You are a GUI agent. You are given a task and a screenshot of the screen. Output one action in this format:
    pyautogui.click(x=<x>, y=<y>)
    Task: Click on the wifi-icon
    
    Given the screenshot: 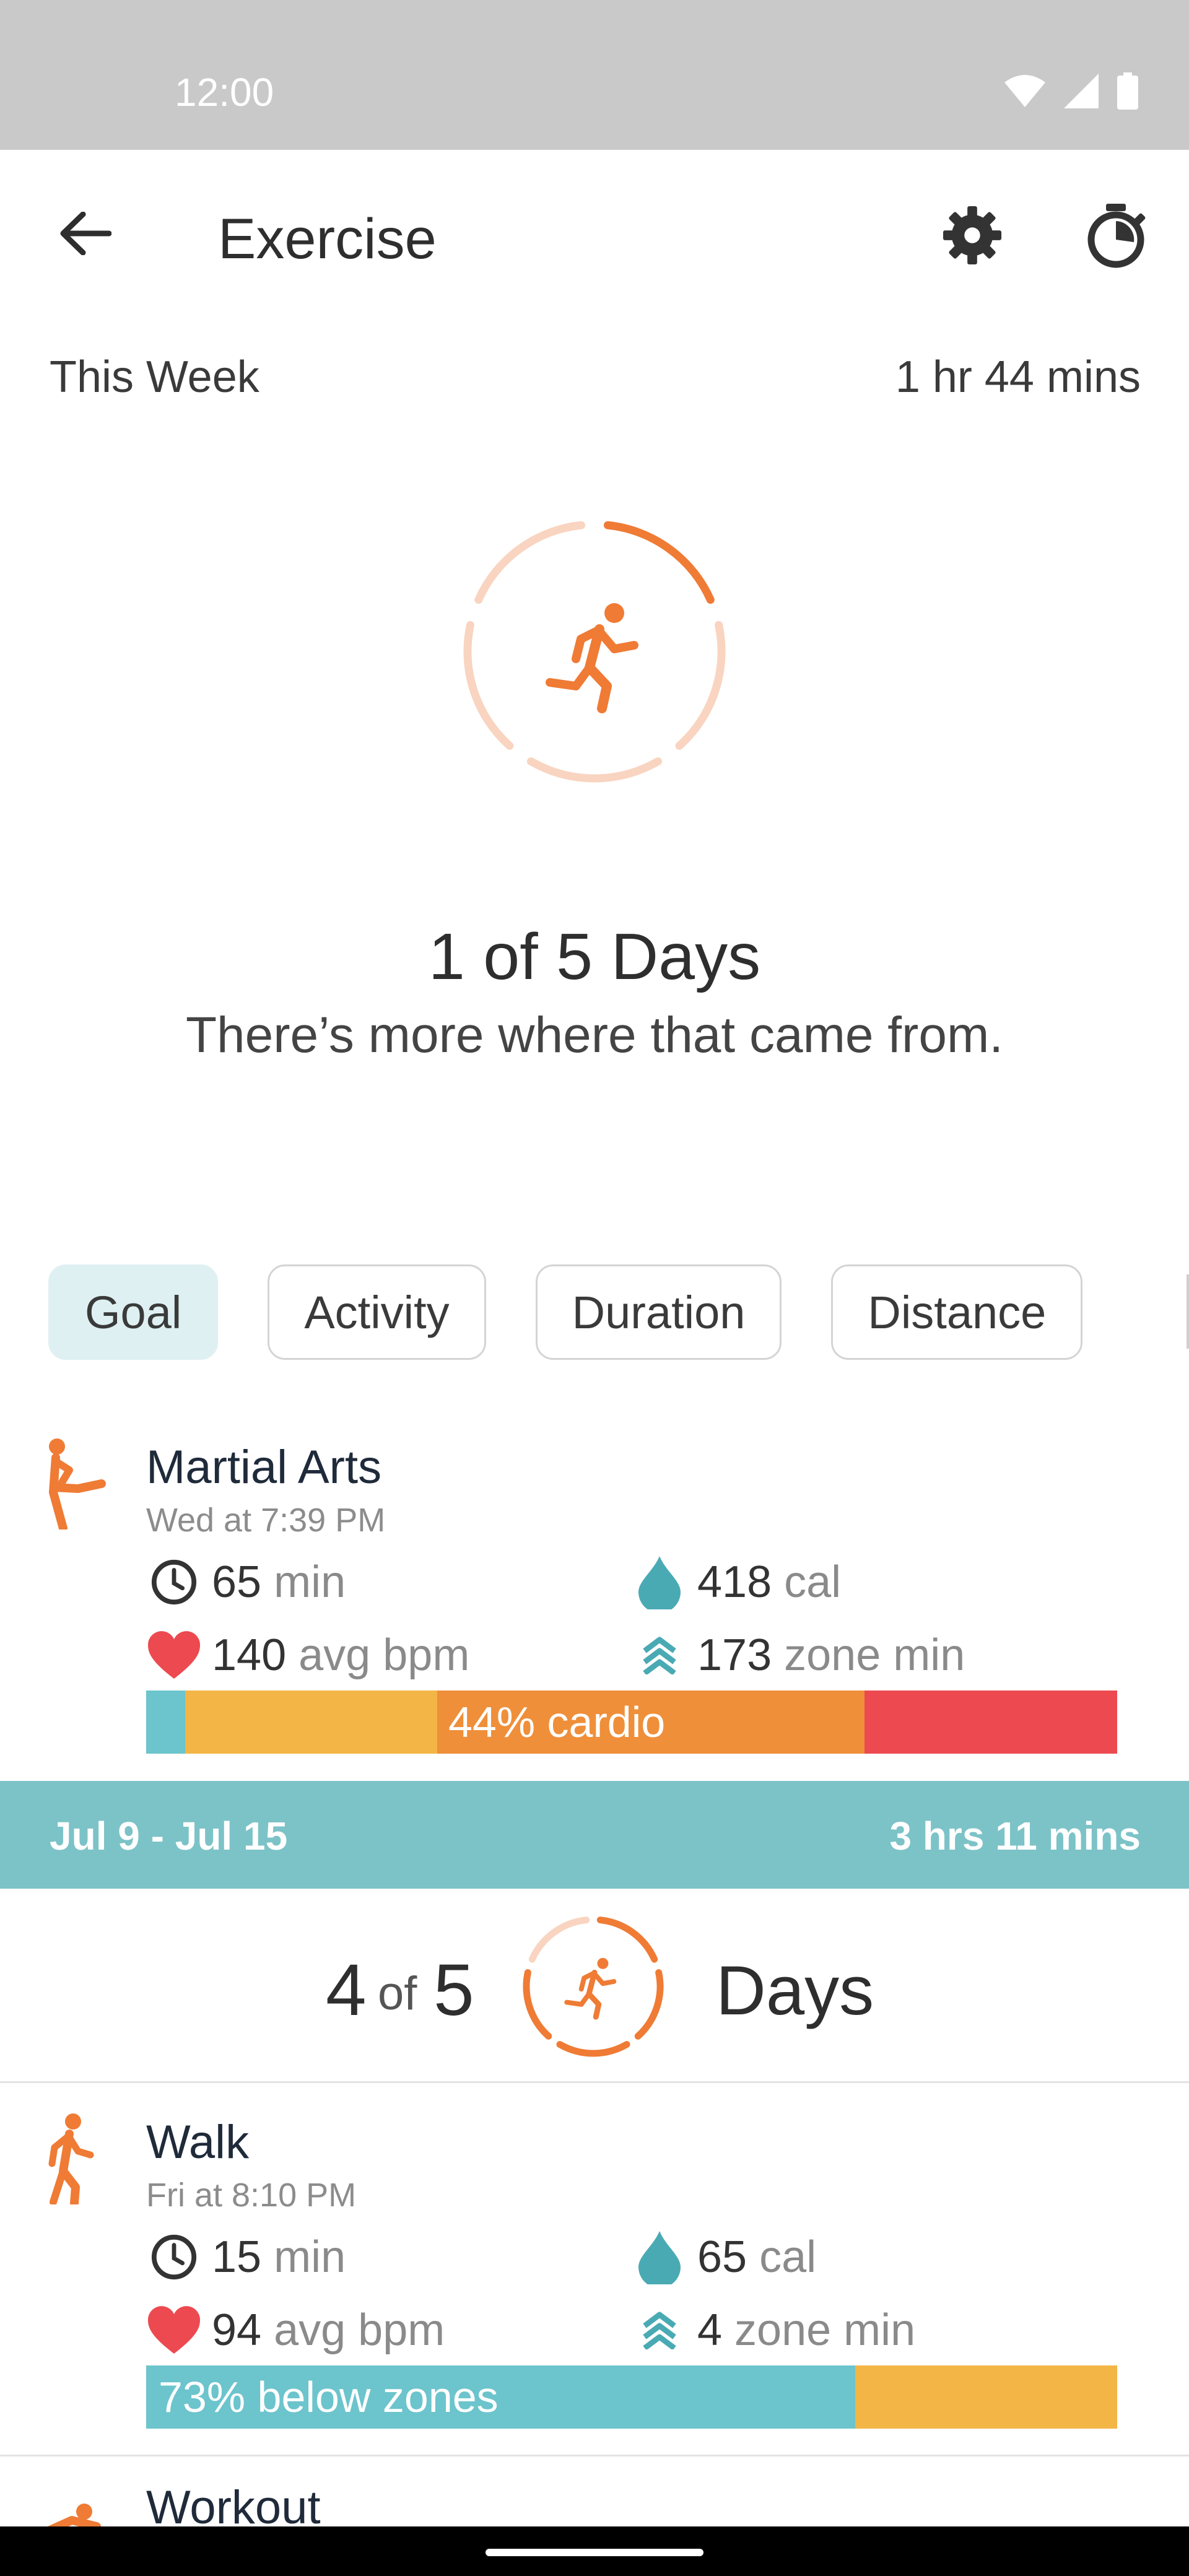 What is the action you would take?
    pyautogui.click(x=1024, y=91)
    